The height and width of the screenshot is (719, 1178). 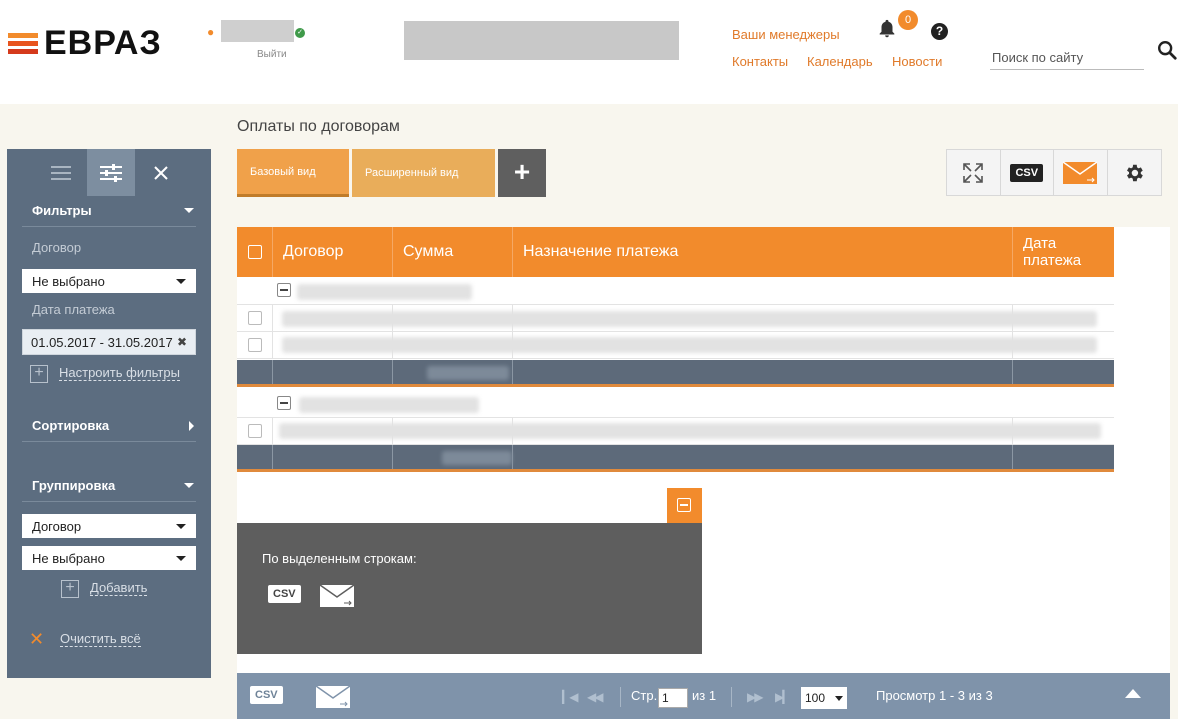 What do you see at coordinates (675, 291) in the screenshot?
I see `group-row` at bounding box center [675, 291].